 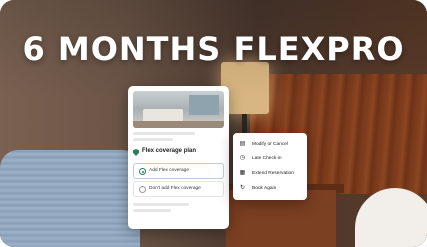 I want to click on headline: 6 MONTHS FLEXPRO, so click(x=213, y=49).